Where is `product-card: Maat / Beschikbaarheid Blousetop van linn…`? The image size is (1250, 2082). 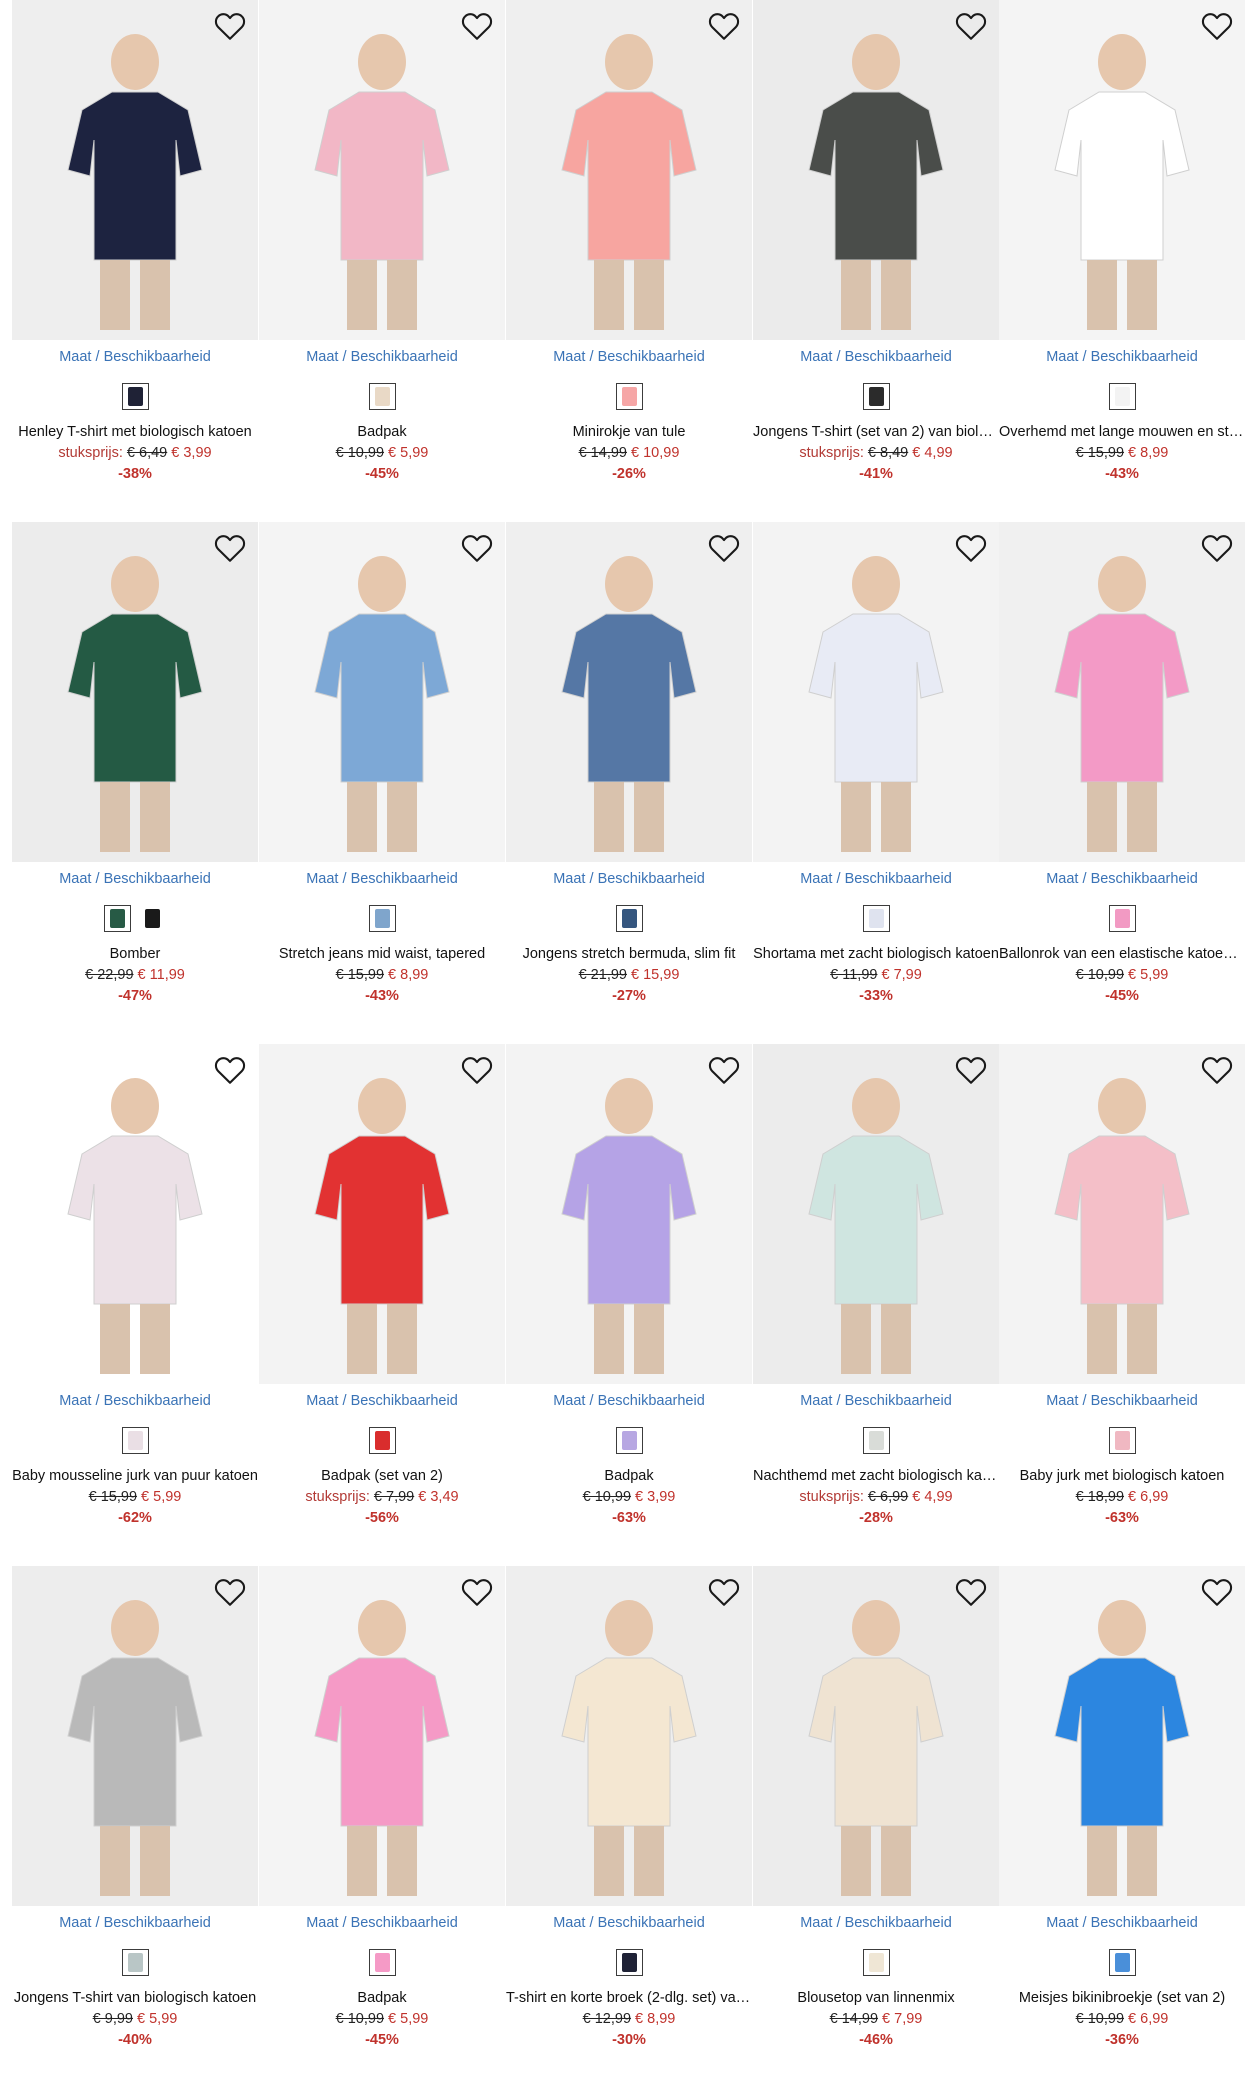
product-card: Maat / Beschikbaarheid Blousetop van linn… is located at coordinates (876, 1816).